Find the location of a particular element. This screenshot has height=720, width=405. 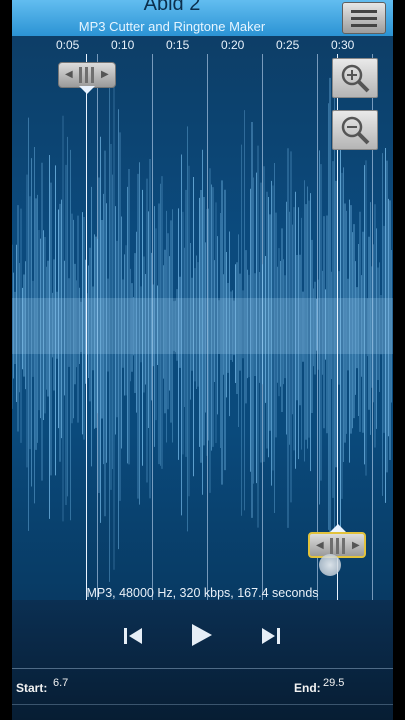

zoom-in-icon is located at coordinates (355, 78).